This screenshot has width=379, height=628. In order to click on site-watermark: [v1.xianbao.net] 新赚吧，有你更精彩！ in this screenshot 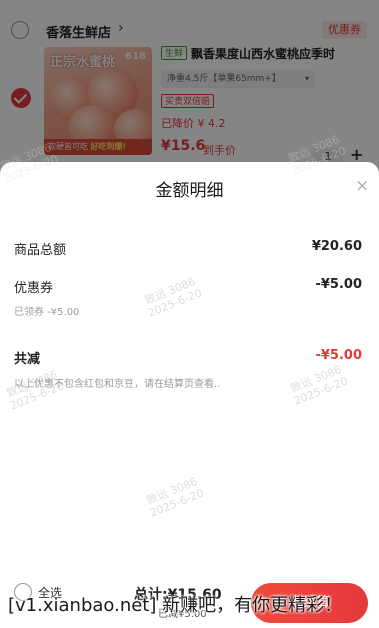, I will do `click(175, 605)`.